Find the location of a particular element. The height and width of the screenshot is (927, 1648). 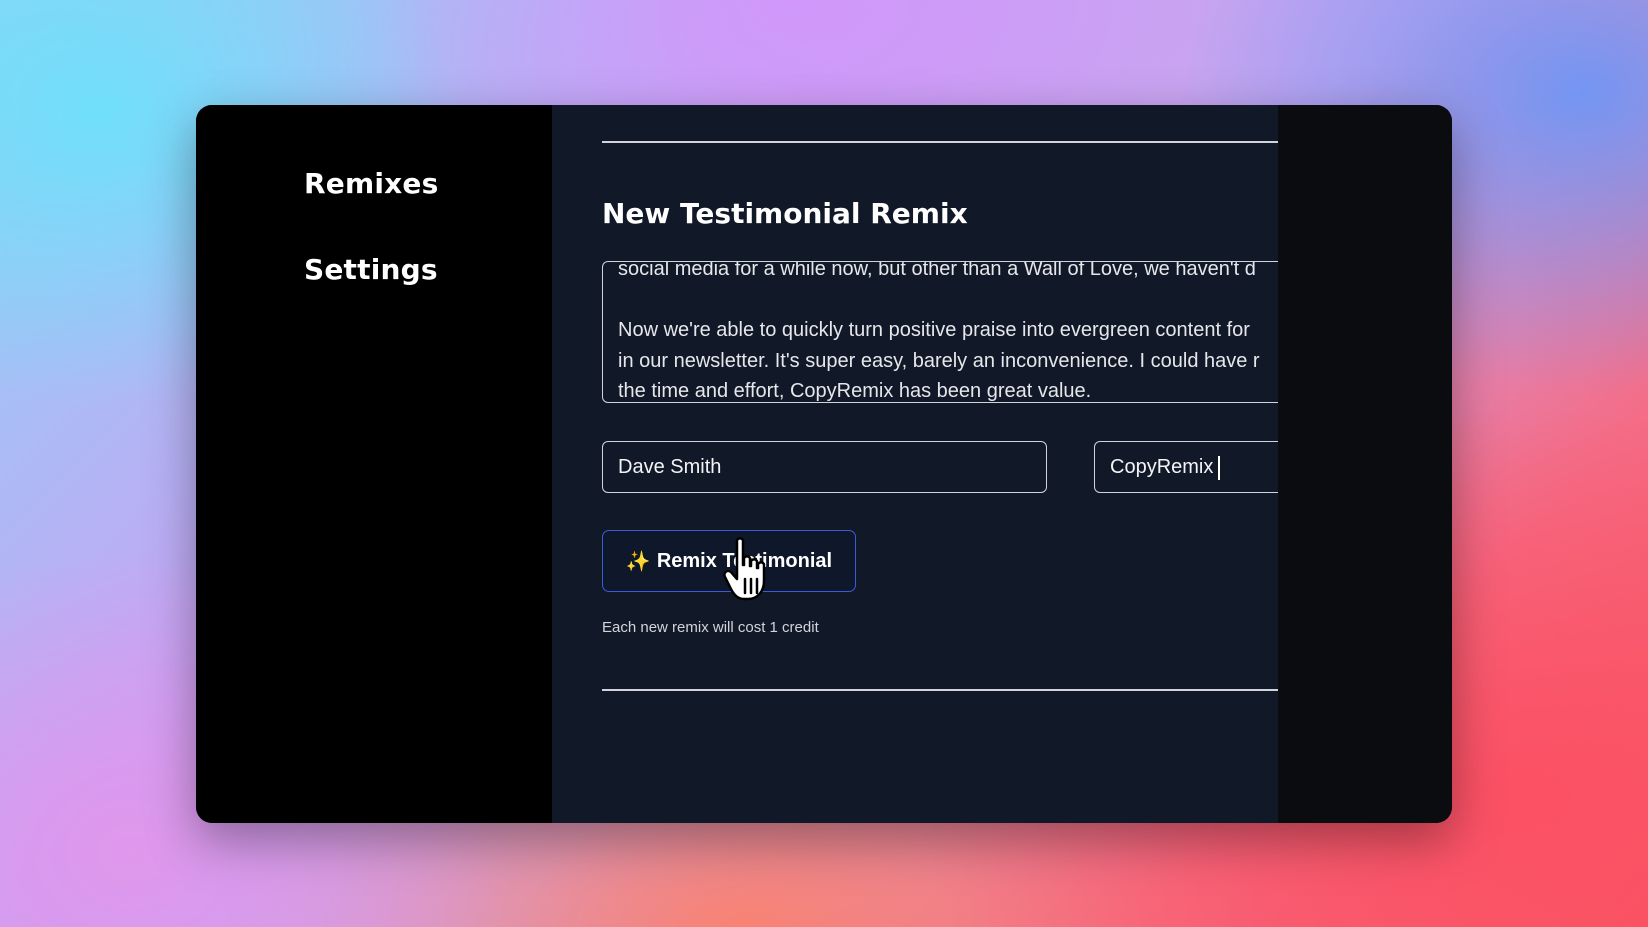

name-field is located at coordinates (824, 467).